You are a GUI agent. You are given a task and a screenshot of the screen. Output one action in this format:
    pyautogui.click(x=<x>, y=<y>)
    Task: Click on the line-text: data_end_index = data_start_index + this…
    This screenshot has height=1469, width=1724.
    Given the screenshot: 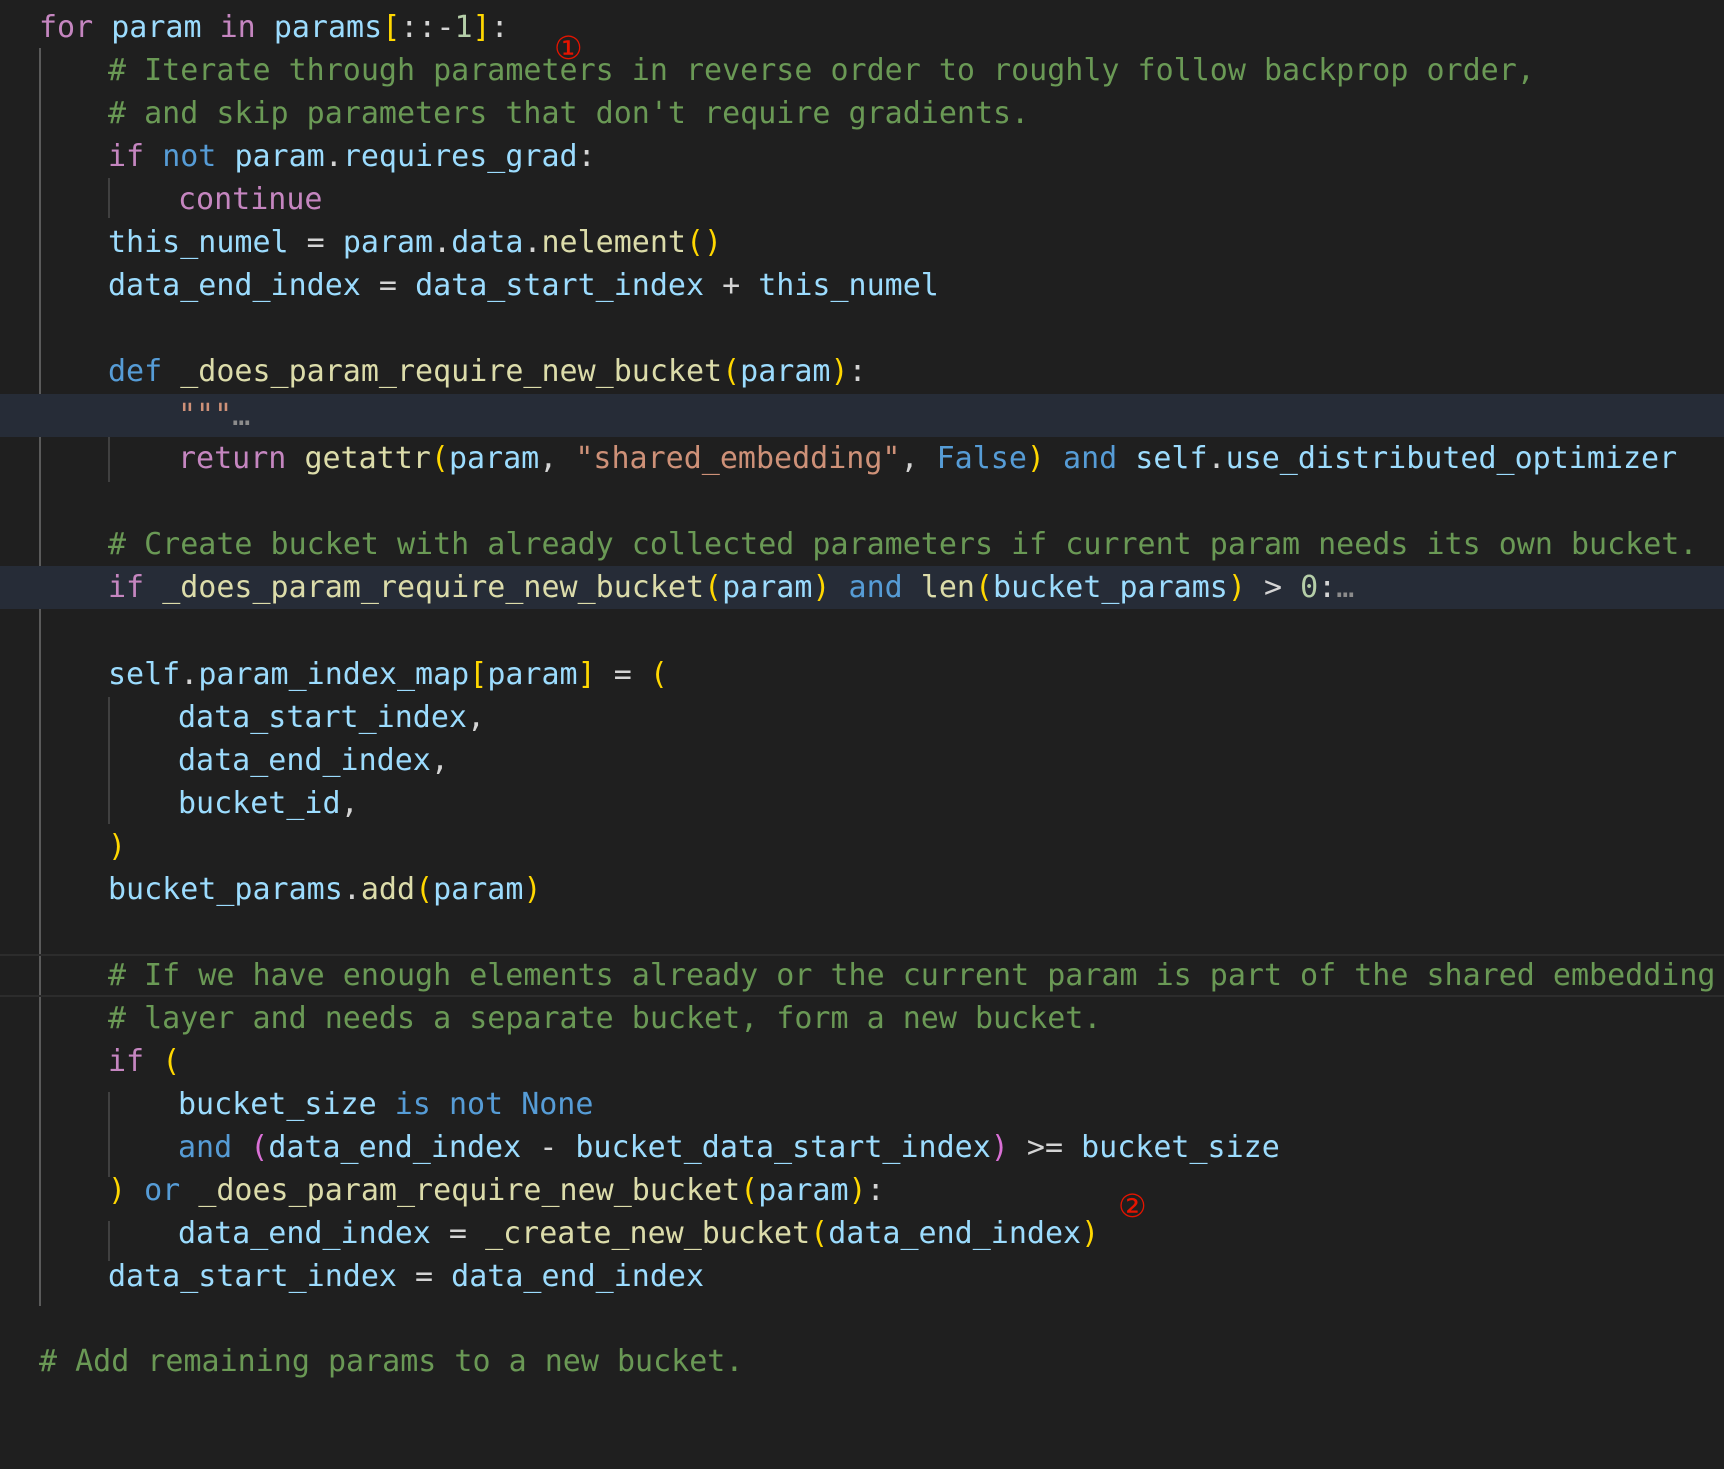 What is the action you would take?
    pyautogui.click(x=523, y=285)
    